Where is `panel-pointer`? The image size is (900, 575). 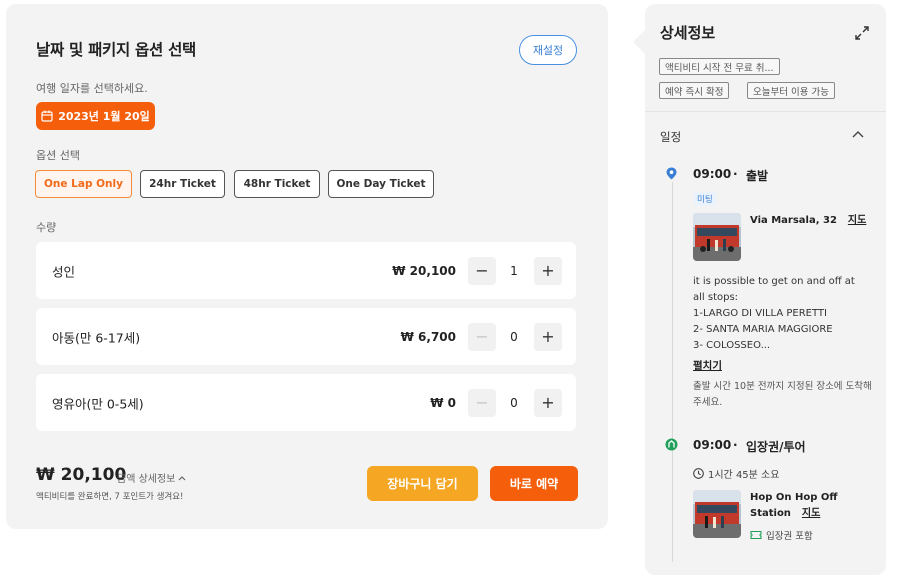 panel-pointer is located at coordinates (639, 42).